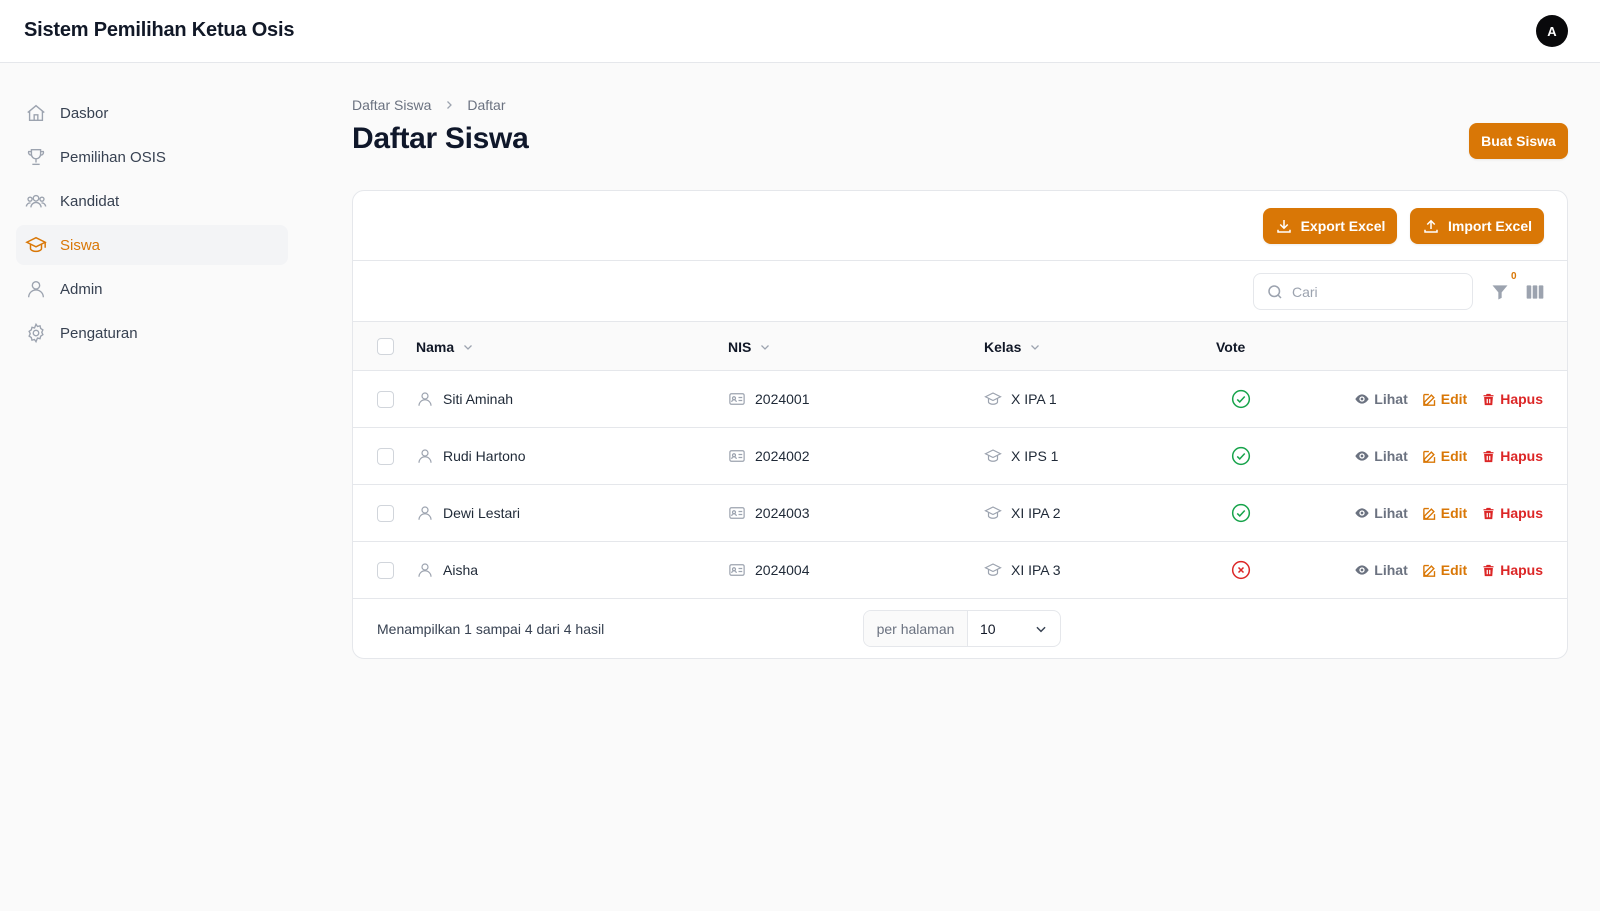 This screenshot has height=911, width=1600. I want to click on sidebar-item-siswa: Siswa, so click(152, 245).